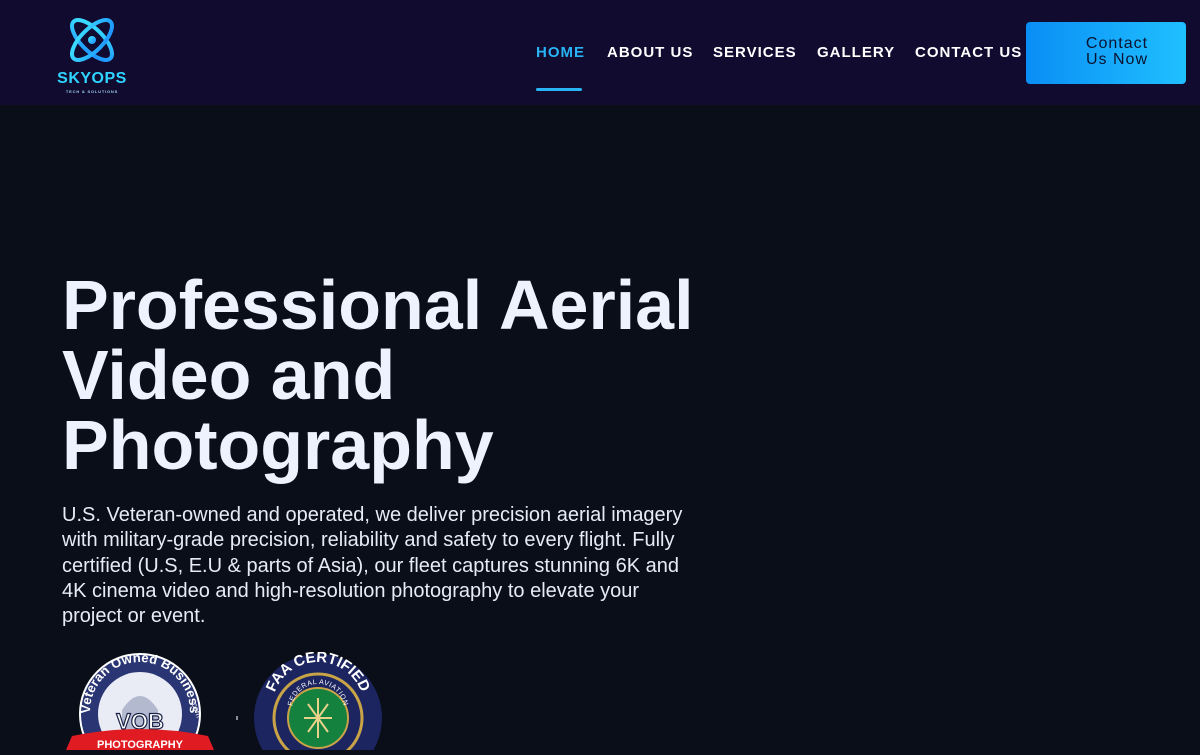 The height and width of the screenshot is (755, 1200). I want to click on brand-tagline: TECH & SOLUTIONS, so click(92, 91).